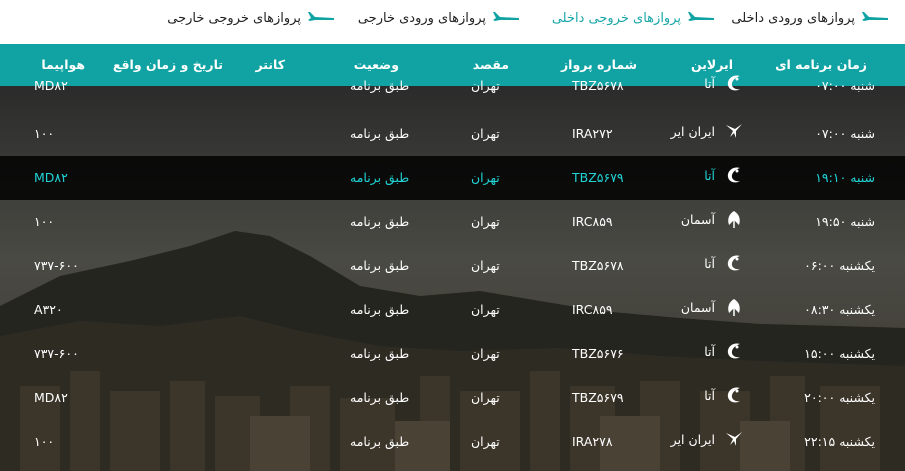 Image resolution: width=905 pixels, height=471 pixels. Describe the element at coordinates (421, 18) in the screenshot. I see `tab-label: پروازهای ورودی خارجی` at that location.